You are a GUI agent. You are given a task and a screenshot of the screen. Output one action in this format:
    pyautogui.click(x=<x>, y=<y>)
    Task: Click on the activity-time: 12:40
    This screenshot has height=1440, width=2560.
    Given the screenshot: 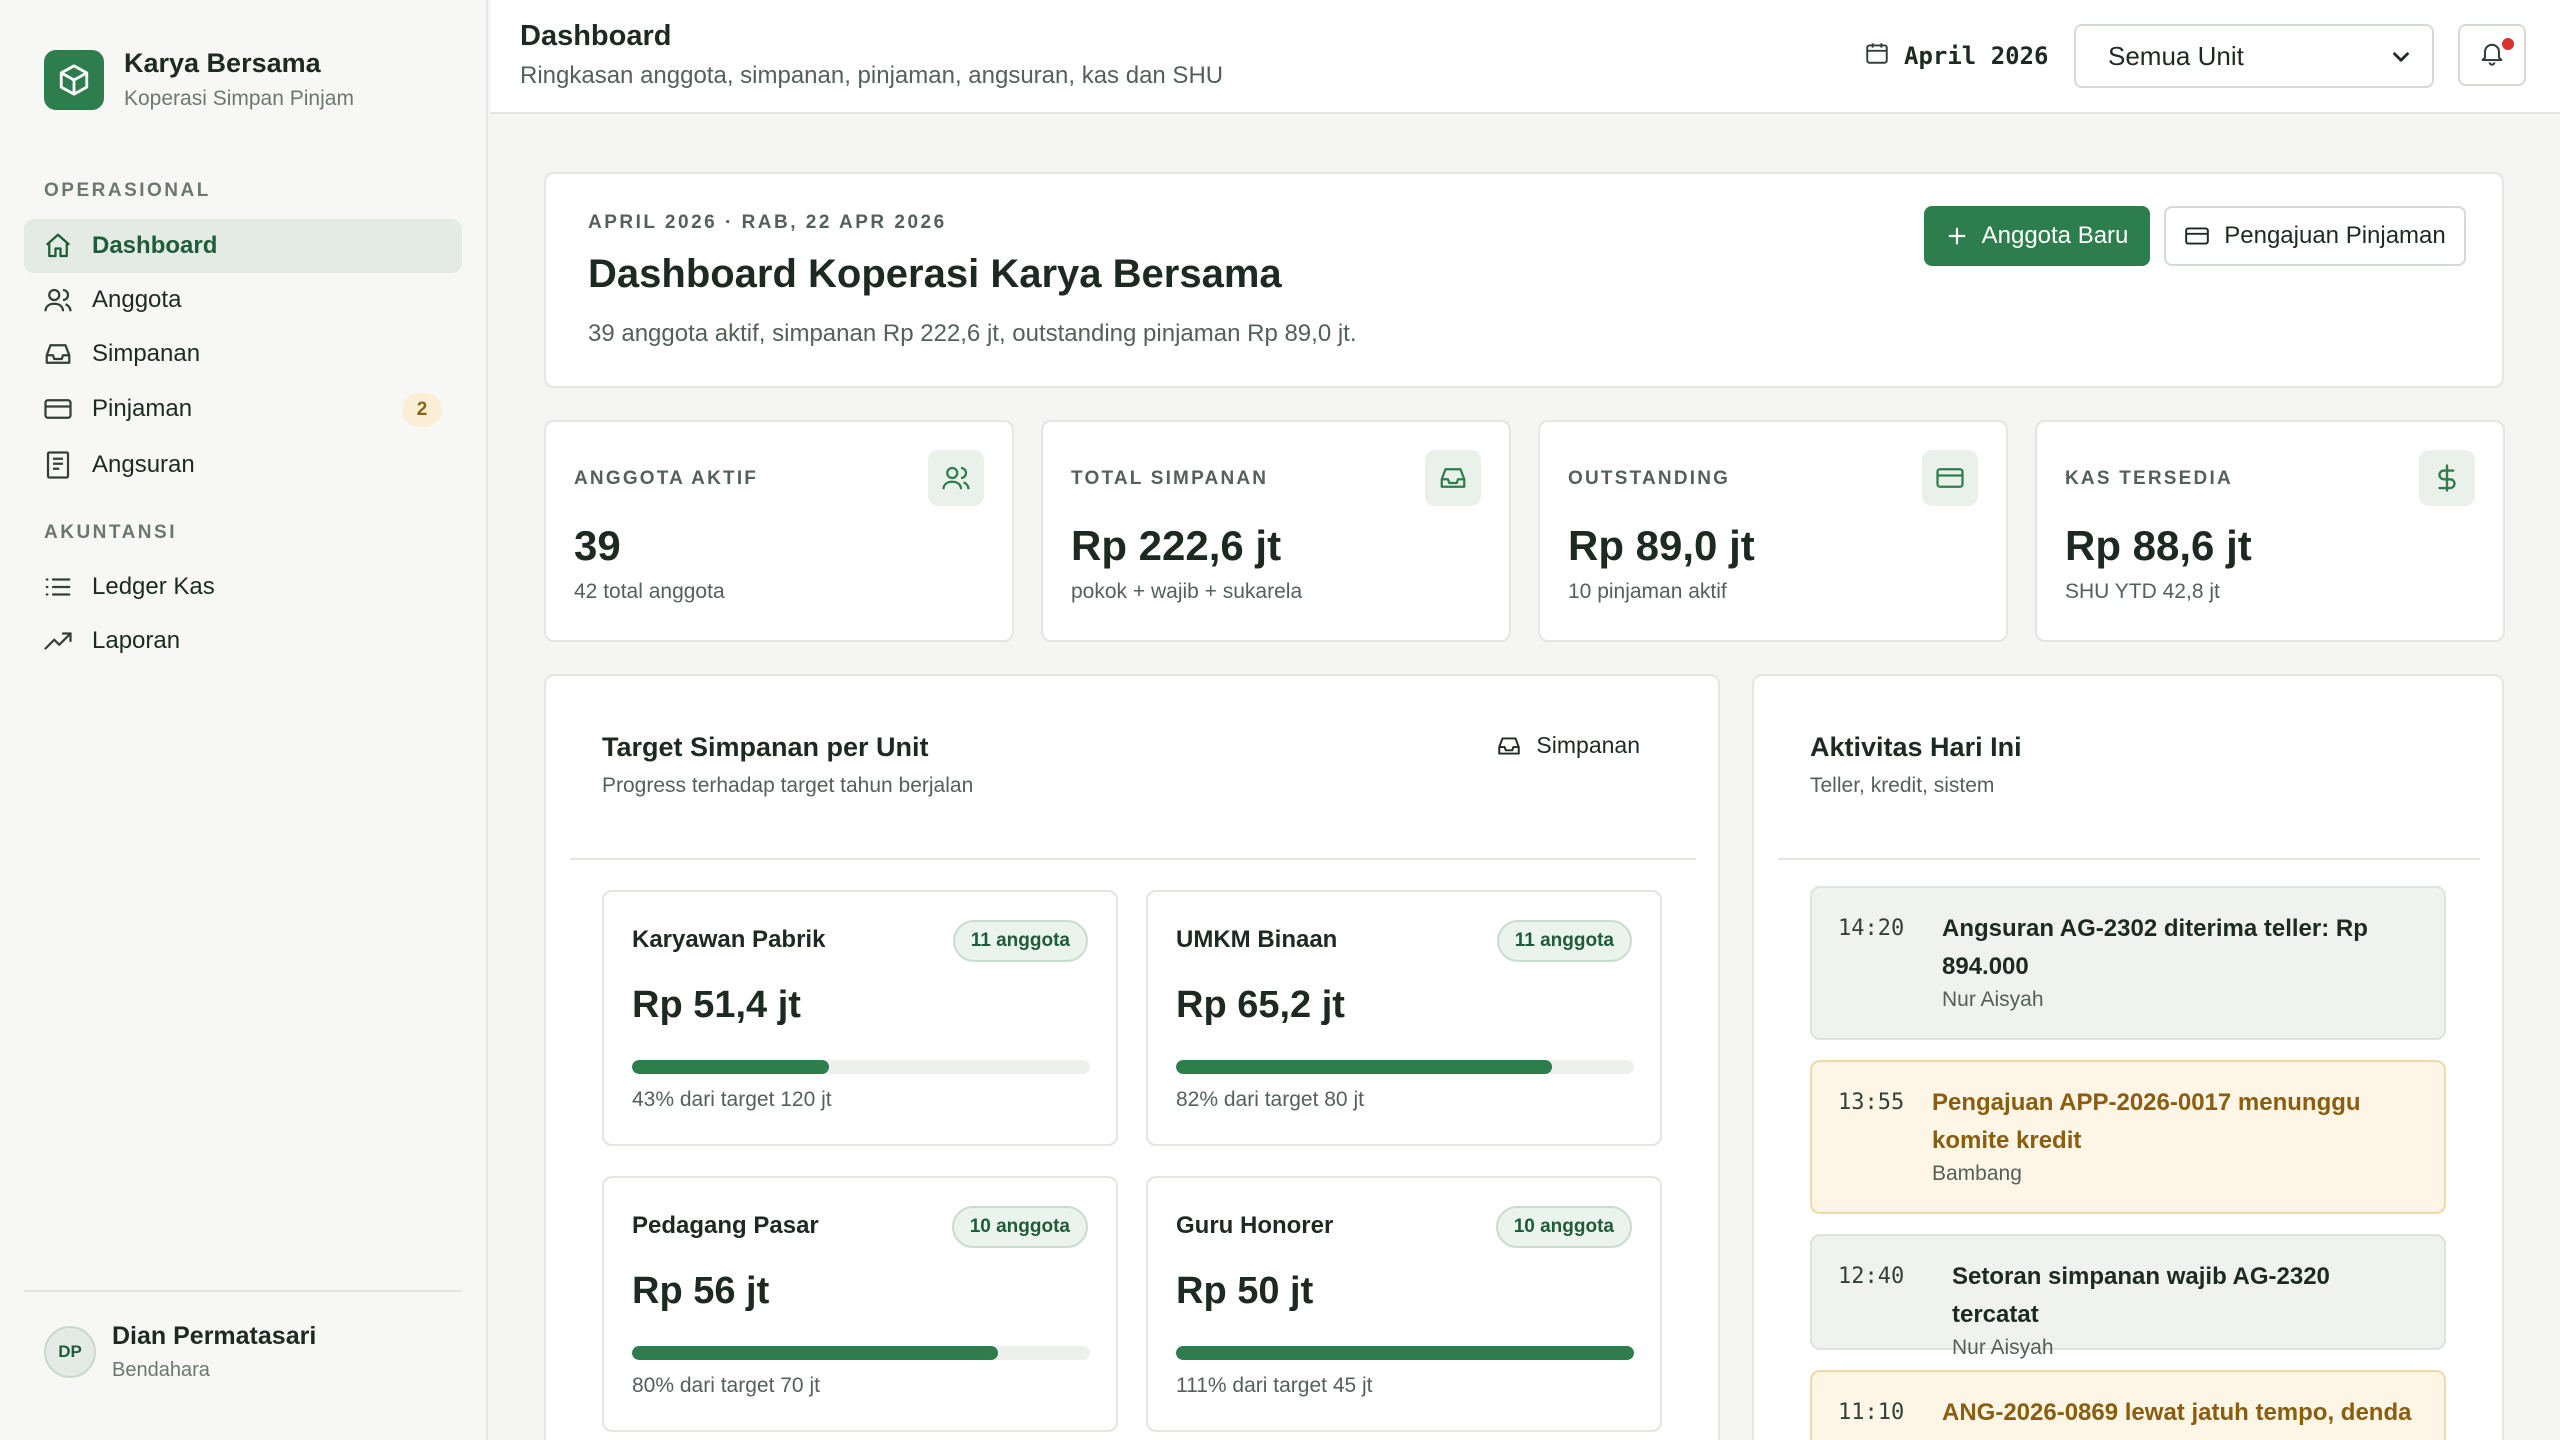 What is the action you would take?
    pyautogui.click(x=1871, y=1276)
    